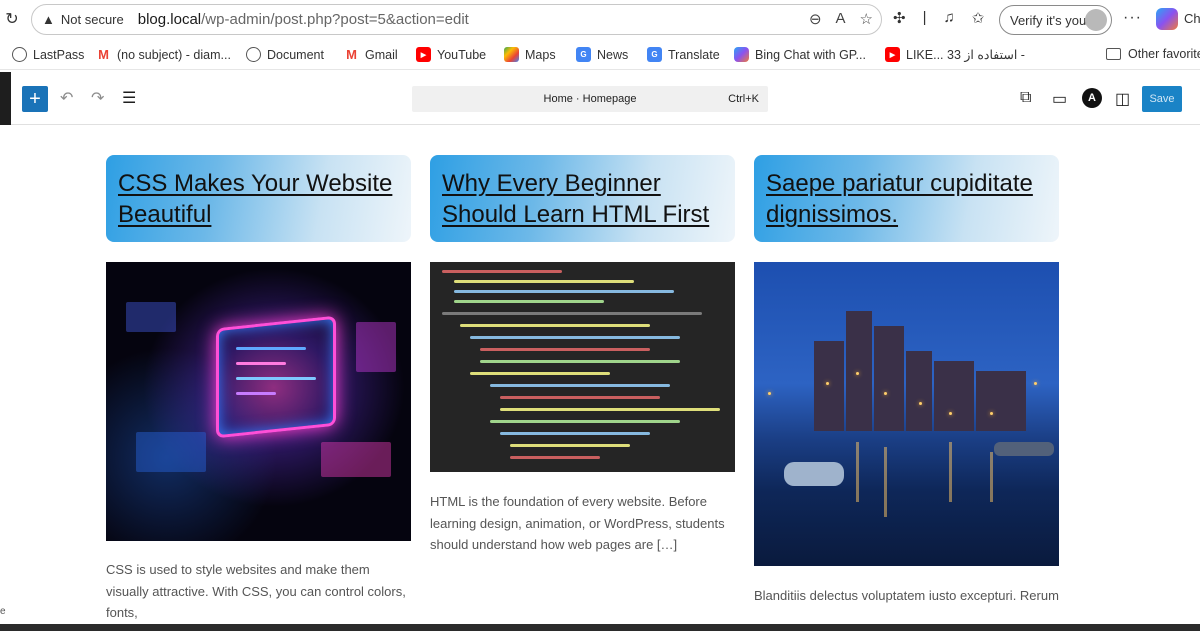 The width and height of the screenshot is (1200, 631). What do you see at coordinates (92, 19) in the screenshot?
I see `not-secure-label: Not secure` at bounding box center [92, 19].